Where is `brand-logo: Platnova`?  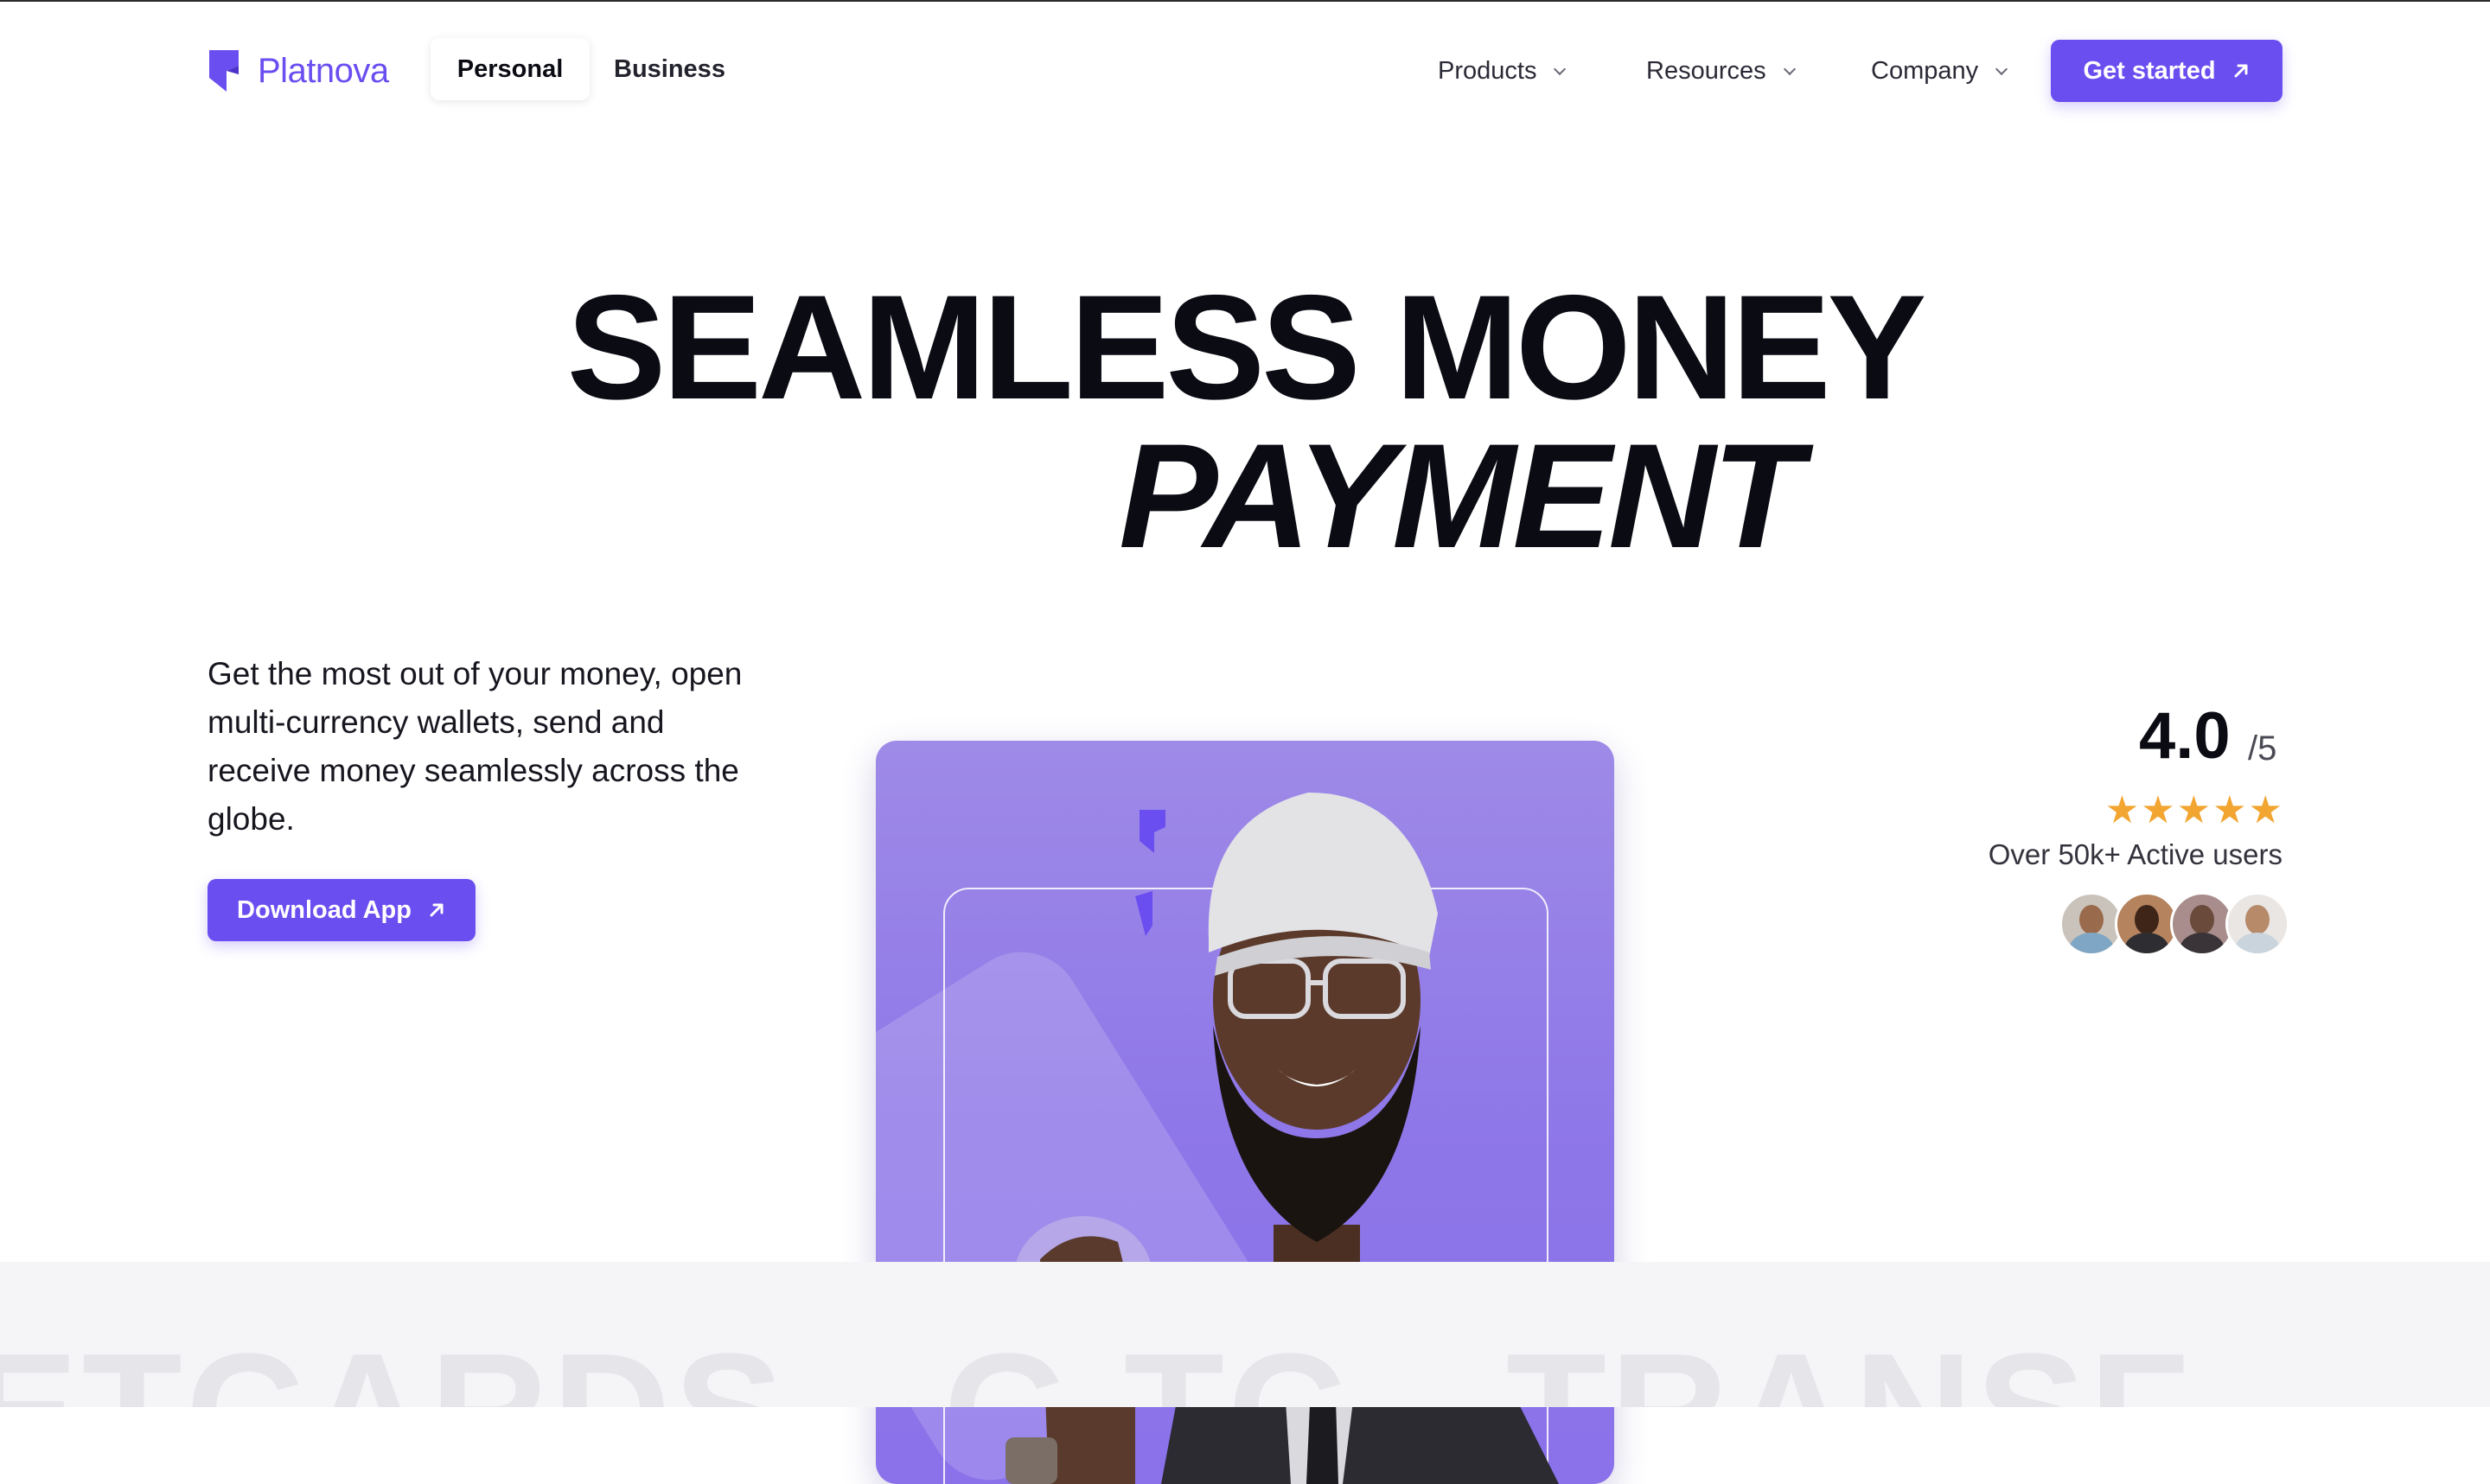 brand-logo: Platnova is located at coordinates (298, 70).